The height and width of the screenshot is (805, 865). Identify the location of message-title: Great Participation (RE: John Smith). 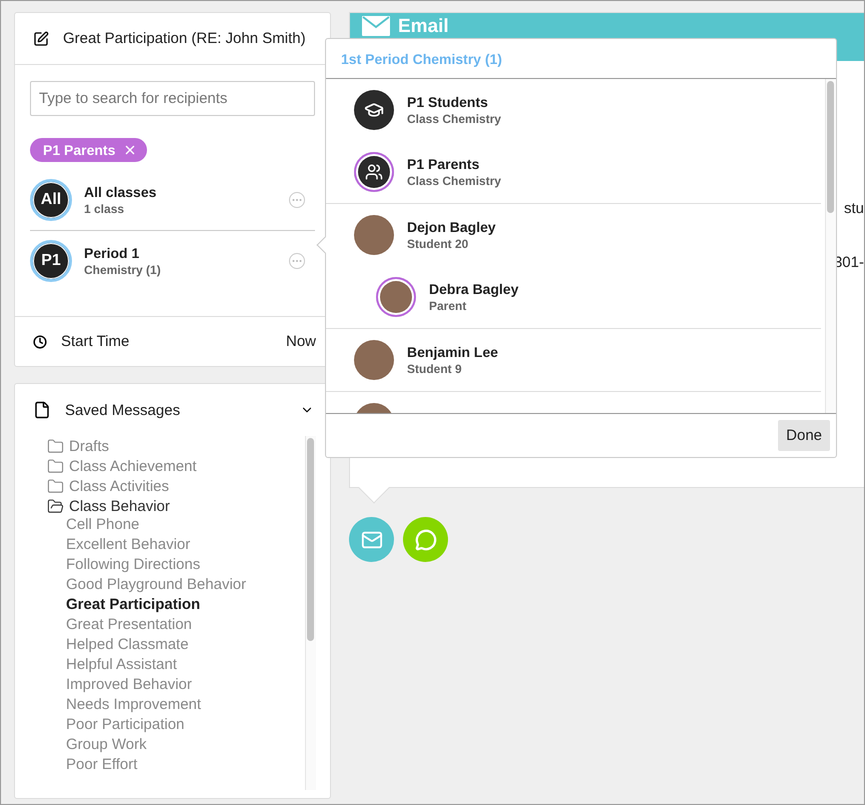
(185, 38).